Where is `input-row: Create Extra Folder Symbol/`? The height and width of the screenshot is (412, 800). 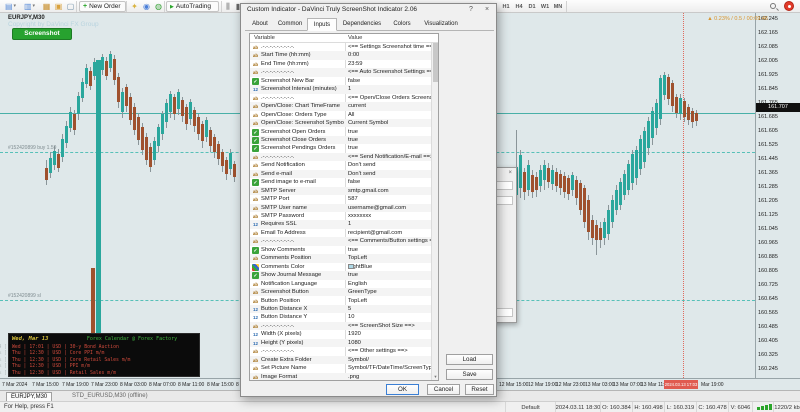
input-row: Create Extra Folder Symbol/ is located at coordinates (341, 360).